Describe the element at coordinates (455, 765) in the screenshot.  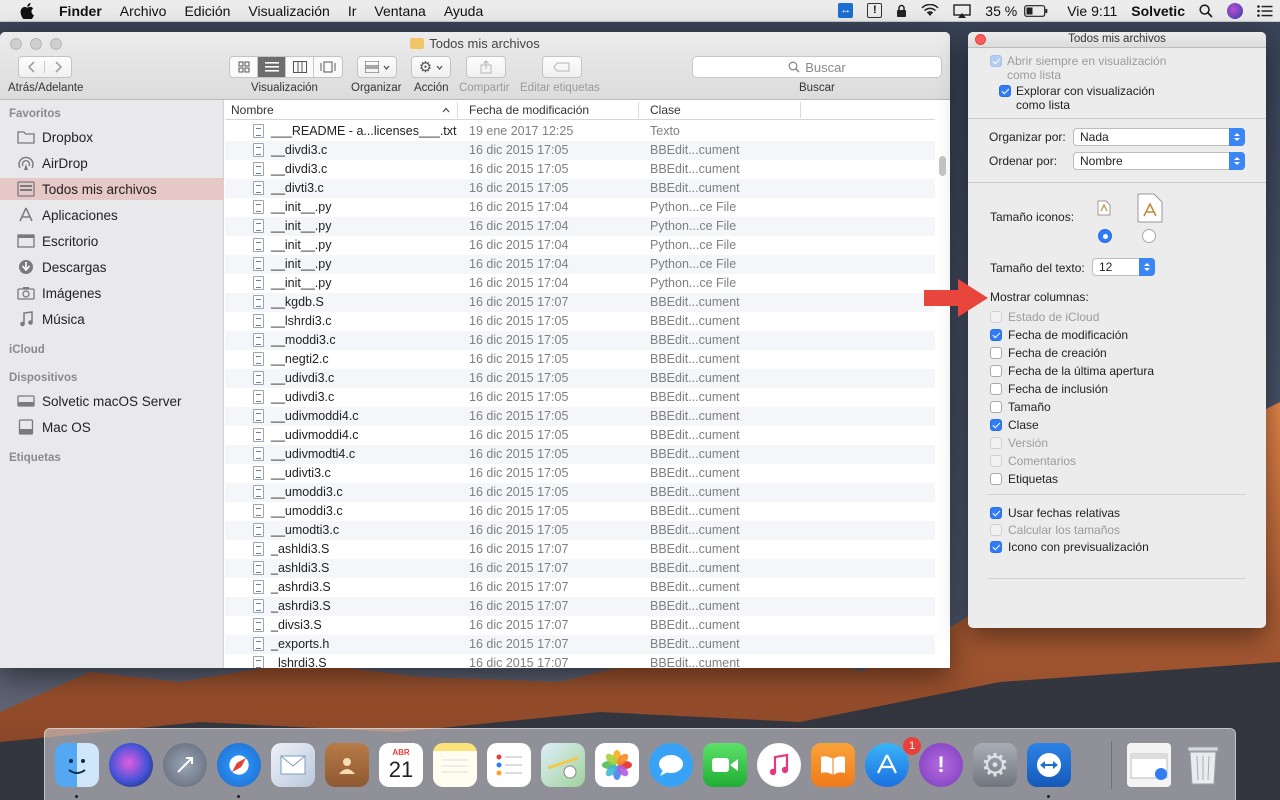
I see `dock-notes-icon` at that location.